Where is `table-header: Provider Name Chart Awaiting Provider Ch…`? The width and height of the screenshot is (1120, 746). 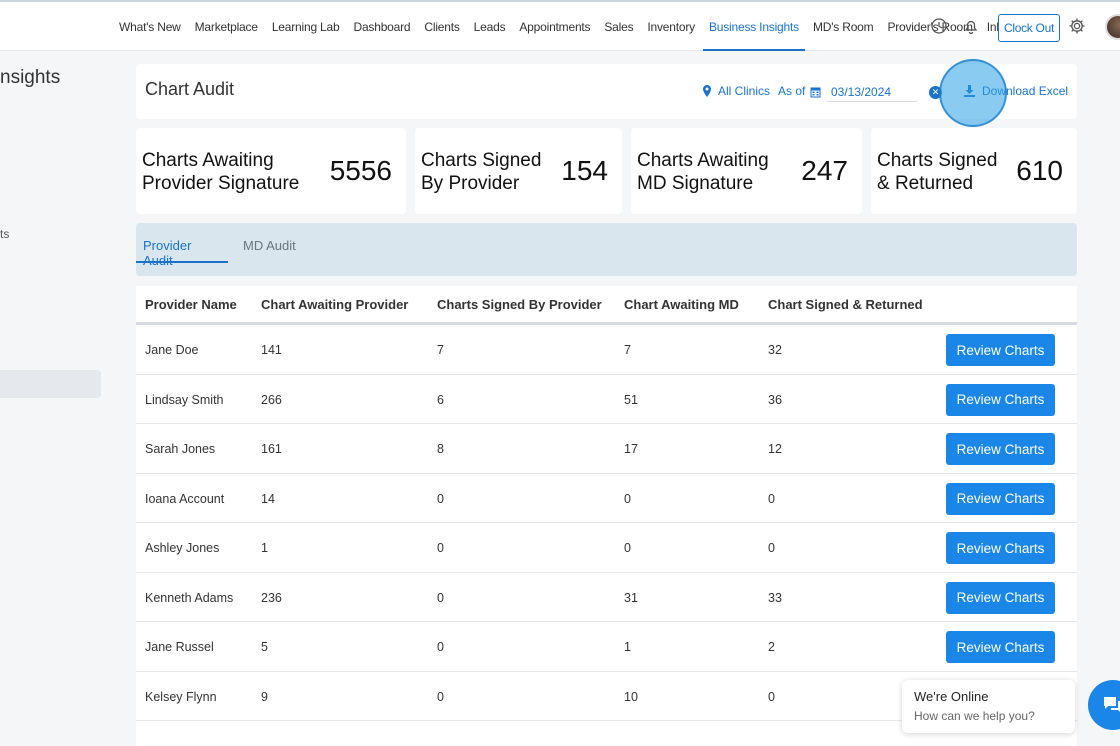
table-header: Provider Name Chart Awaiting Provider Ch… is located at coordinates (606, 305).